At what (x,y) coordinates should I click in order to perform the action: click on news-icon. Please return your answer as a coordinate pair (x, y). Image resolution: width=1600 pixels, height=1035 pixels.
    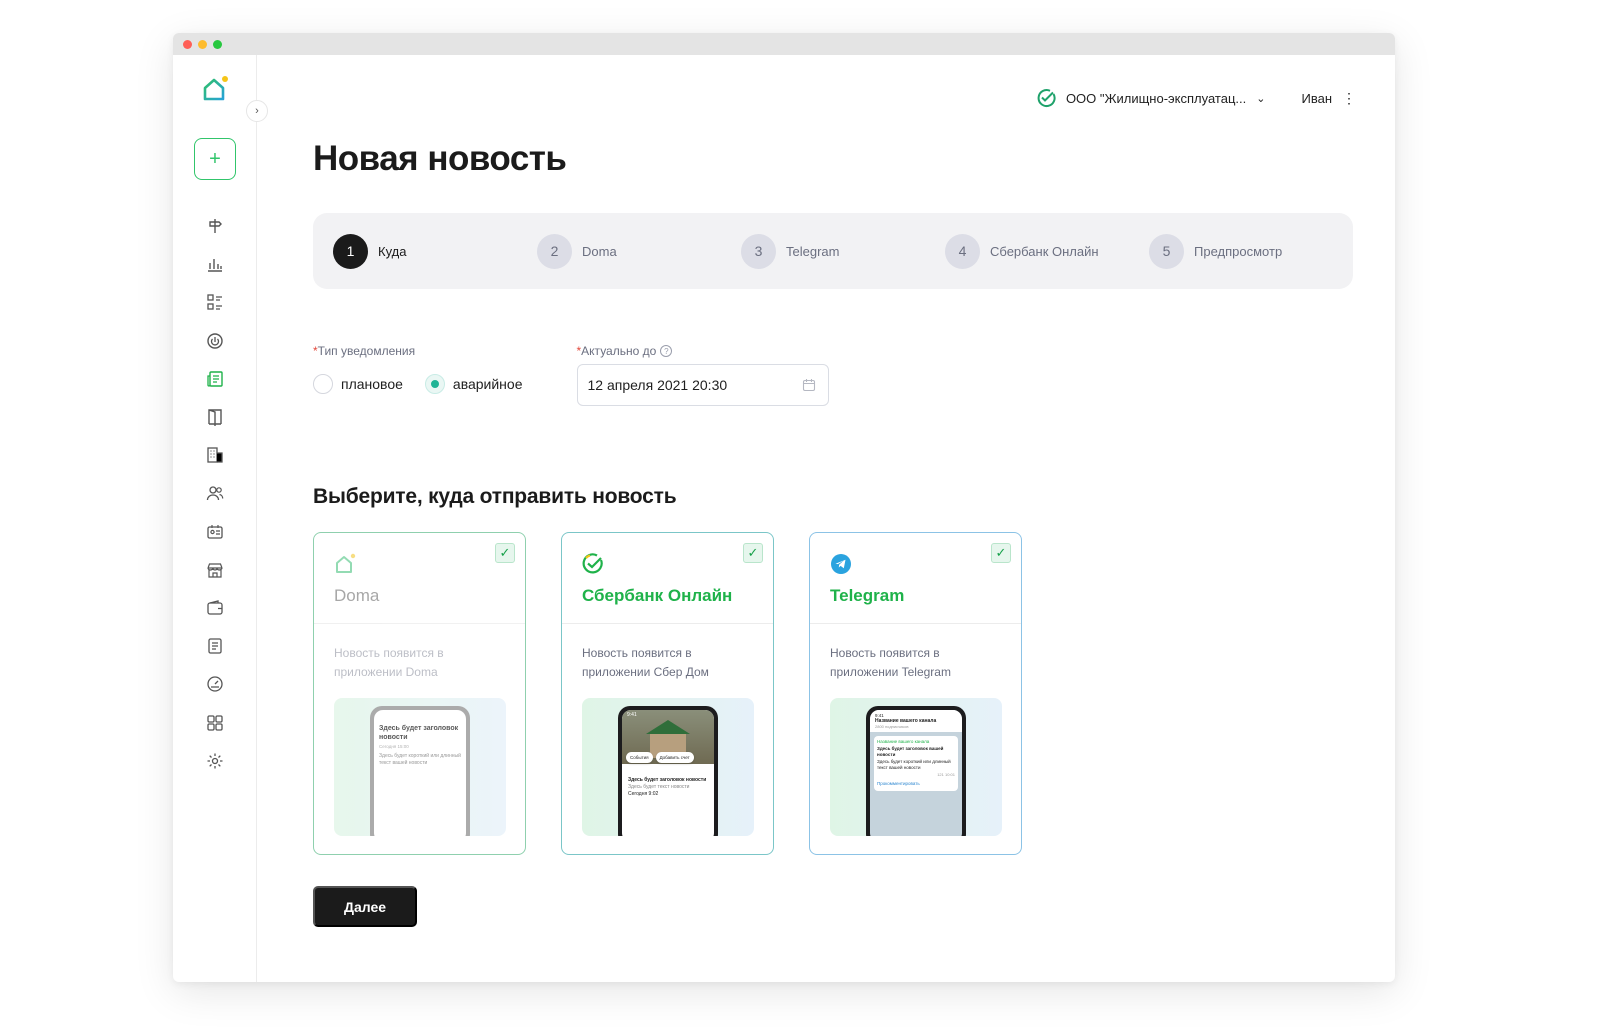
    Looking at the image, I should click on (215, 379).